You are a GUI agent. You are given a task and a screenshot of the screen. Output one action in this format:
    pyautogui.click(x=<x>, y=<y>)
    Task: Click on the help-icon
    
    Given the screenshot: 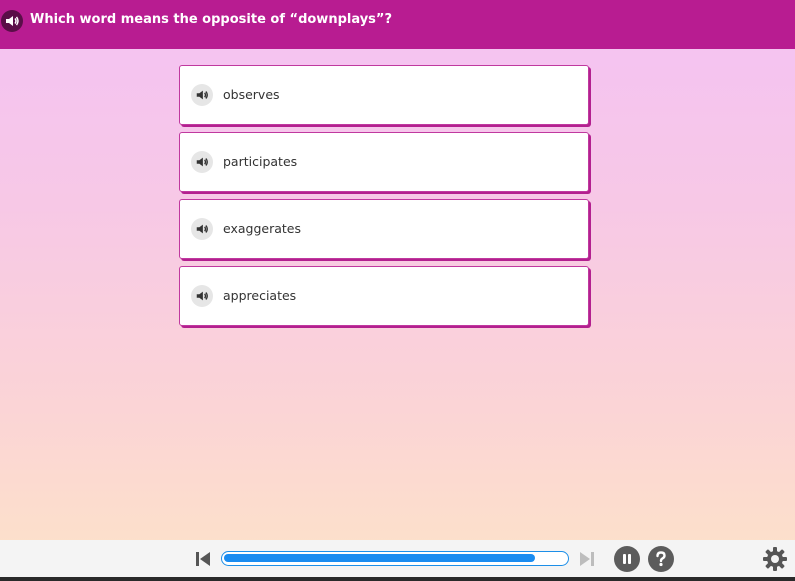 What is the action you would take?
    pyautogui.click(x=661, y=559)
    